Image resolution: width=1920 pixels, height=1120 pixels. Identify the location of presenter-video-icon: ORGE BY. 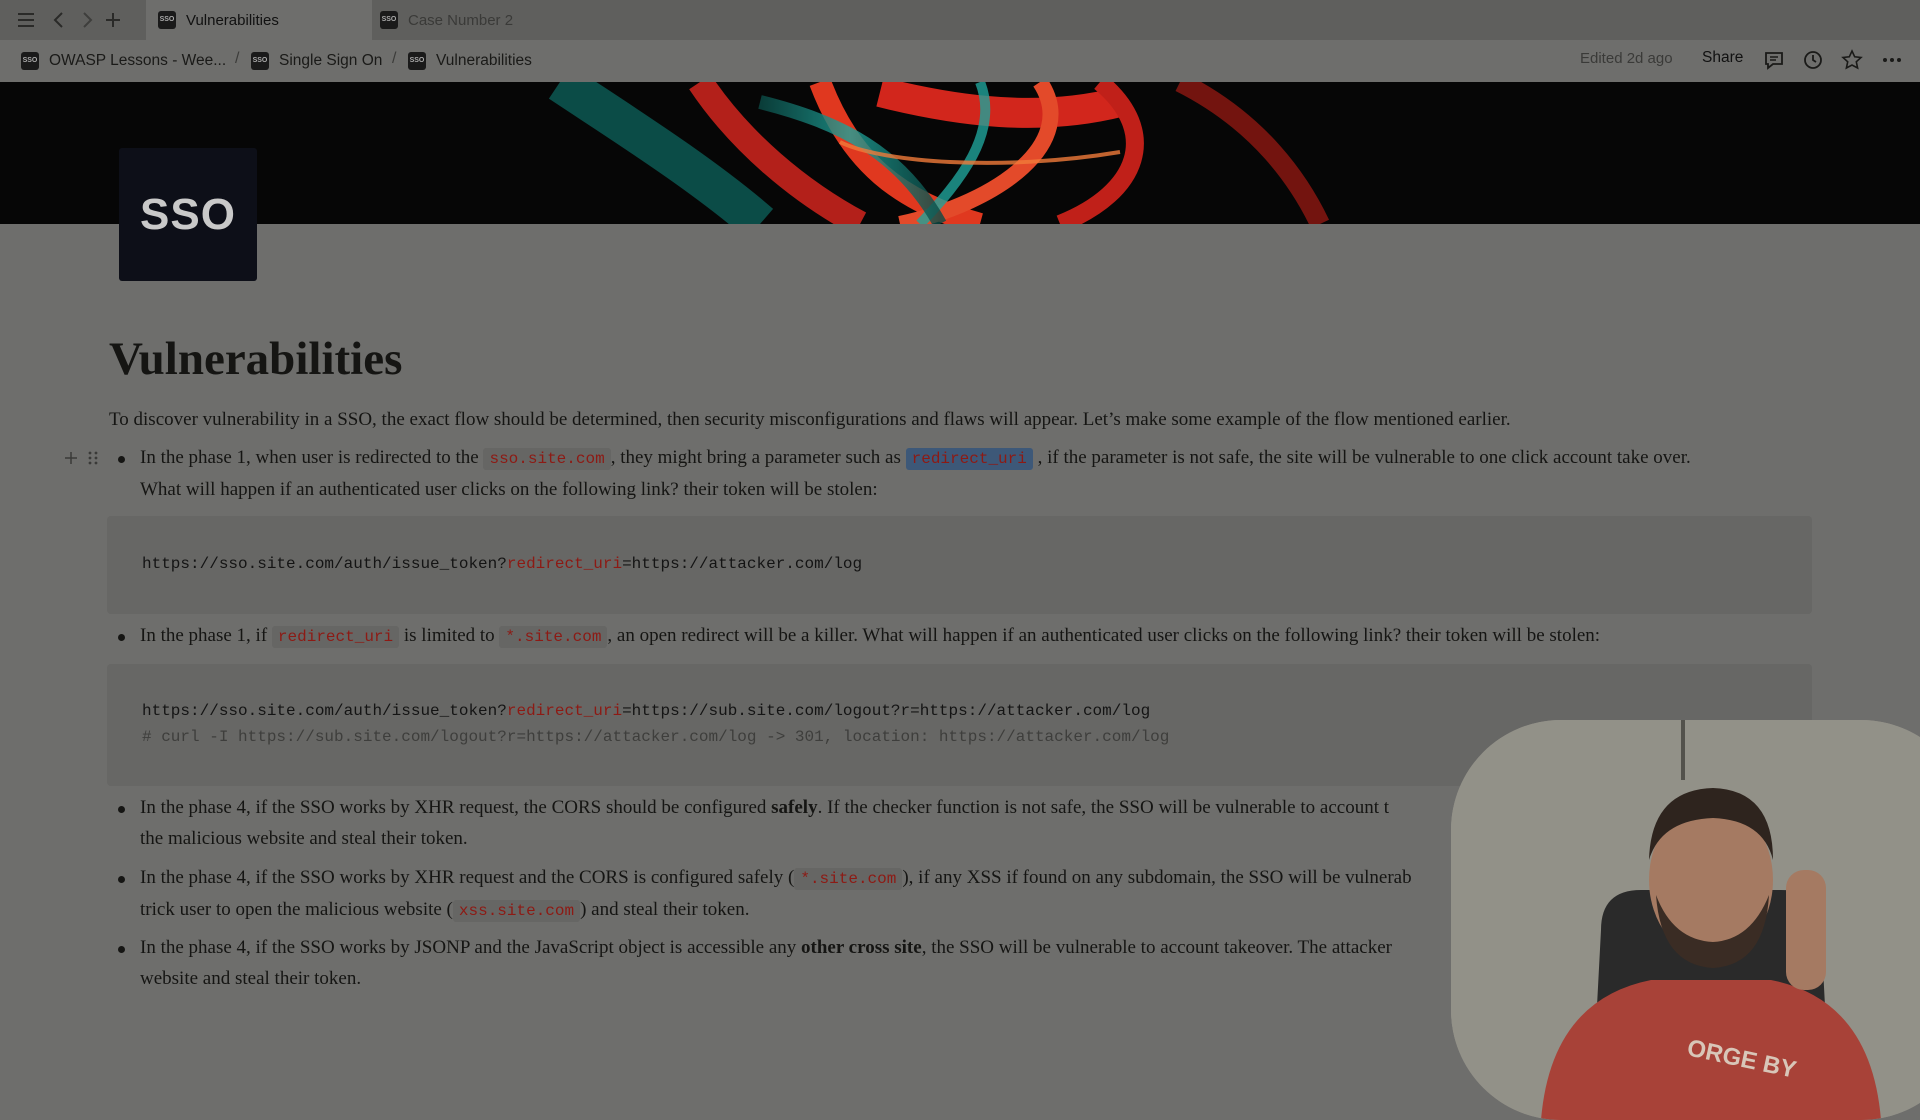
(1685, 920).